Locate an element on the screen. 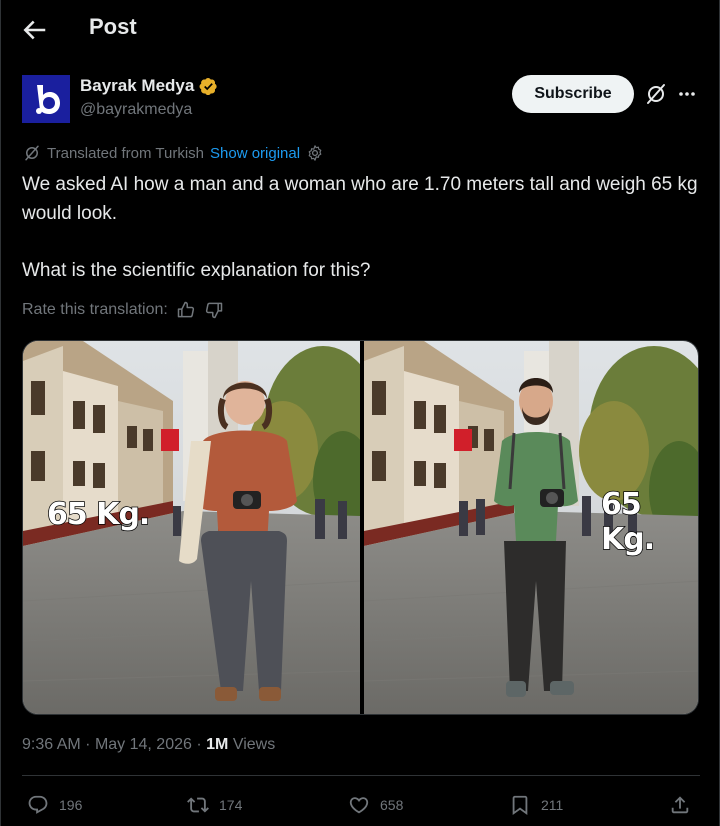  reply-button: 196 is located at coordinates (54, 805).